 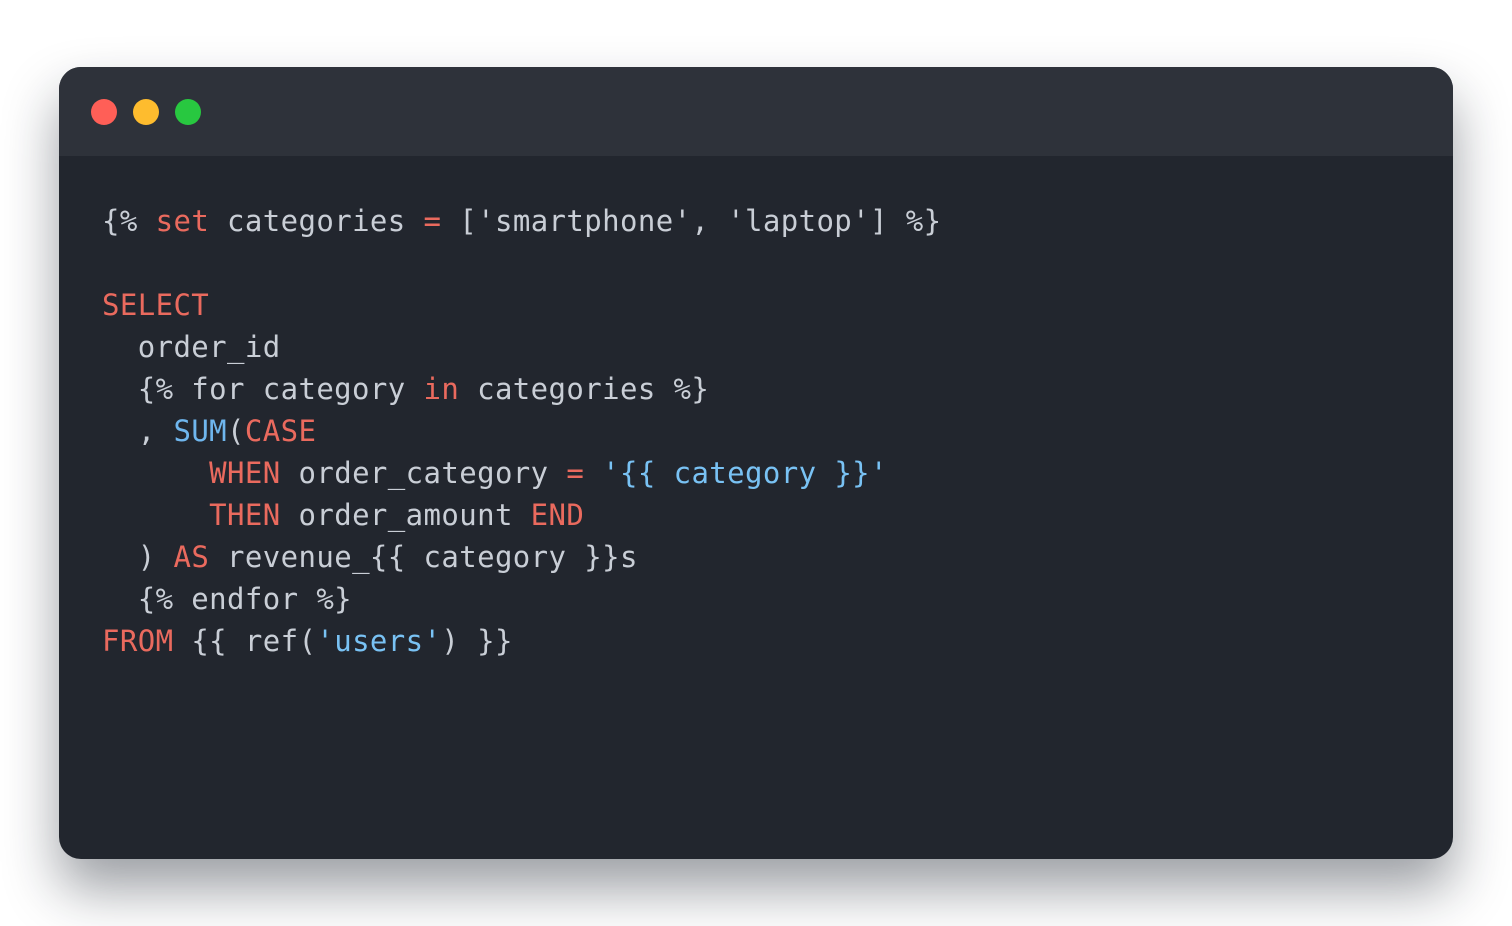 I want to click on code-keyword: WHEN, so click(x=245, y=473).